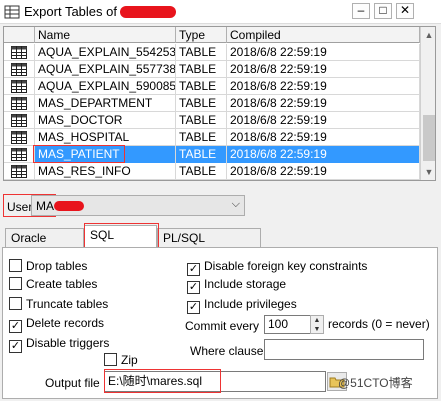  What do you see at coordinates (105, 171) in the screenshot?
I see `row-name: MAS_RES_INFO` at bounding box center [105, 171].